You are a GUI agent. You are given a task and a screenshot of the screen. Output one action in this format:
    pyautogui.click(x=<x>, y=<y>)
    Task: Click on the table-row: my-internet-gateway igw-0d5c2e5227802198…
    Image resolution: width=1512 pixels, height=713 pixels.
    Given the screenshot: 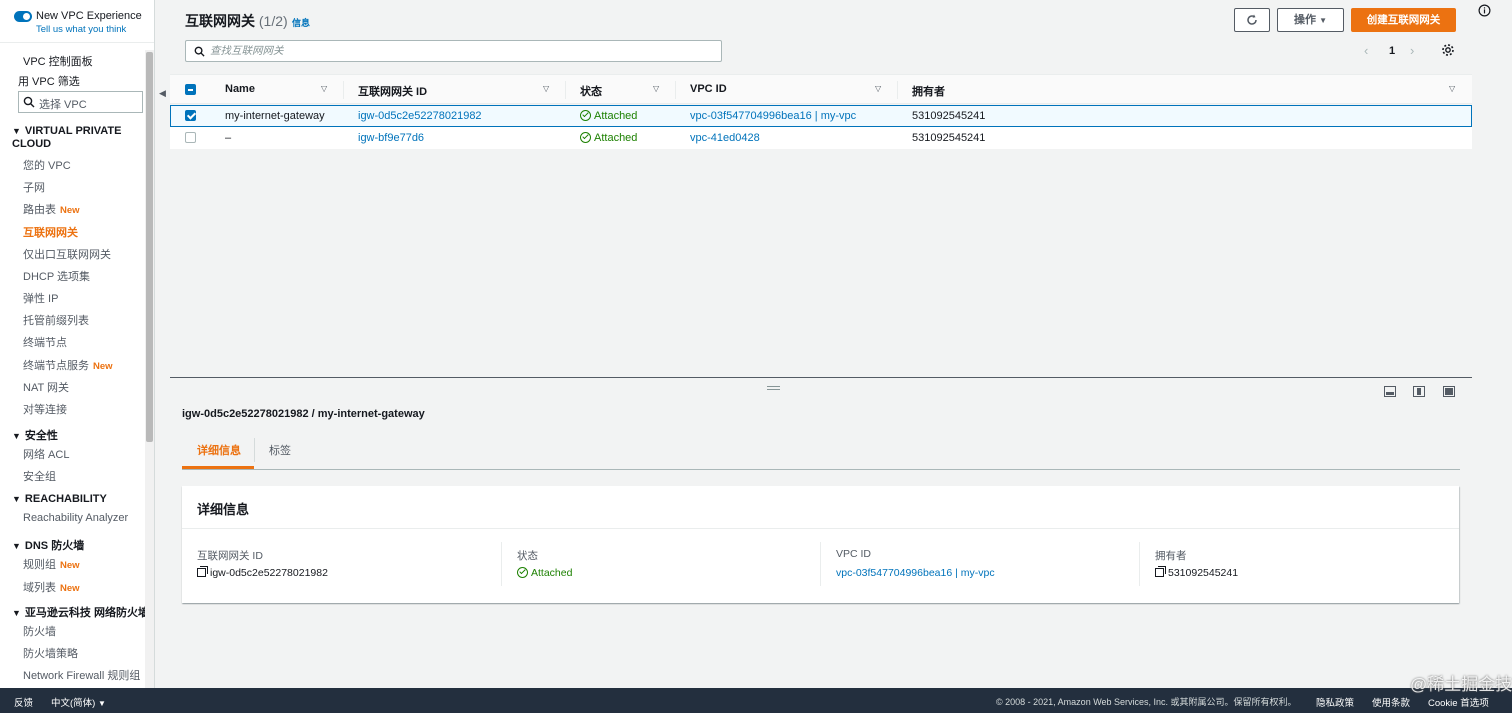 What is the action you would take?
    pyautogui.click(x=821, y=116)
    